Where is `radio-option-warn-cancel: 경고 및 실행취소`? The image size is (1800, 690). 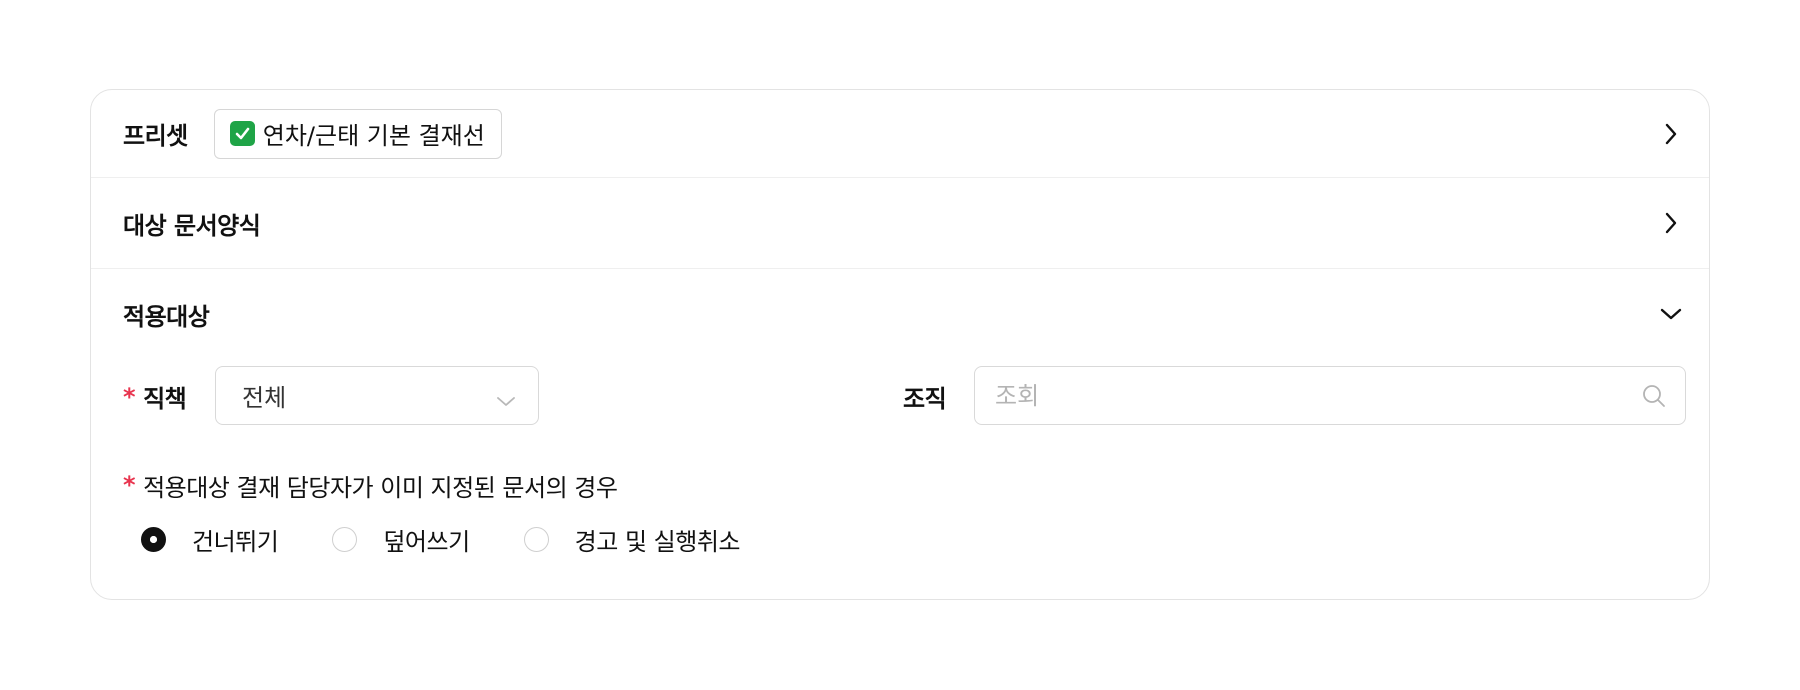 radio-option-warn-cancel: 경고 및 실행취소 is located at coordinates (632, 539).